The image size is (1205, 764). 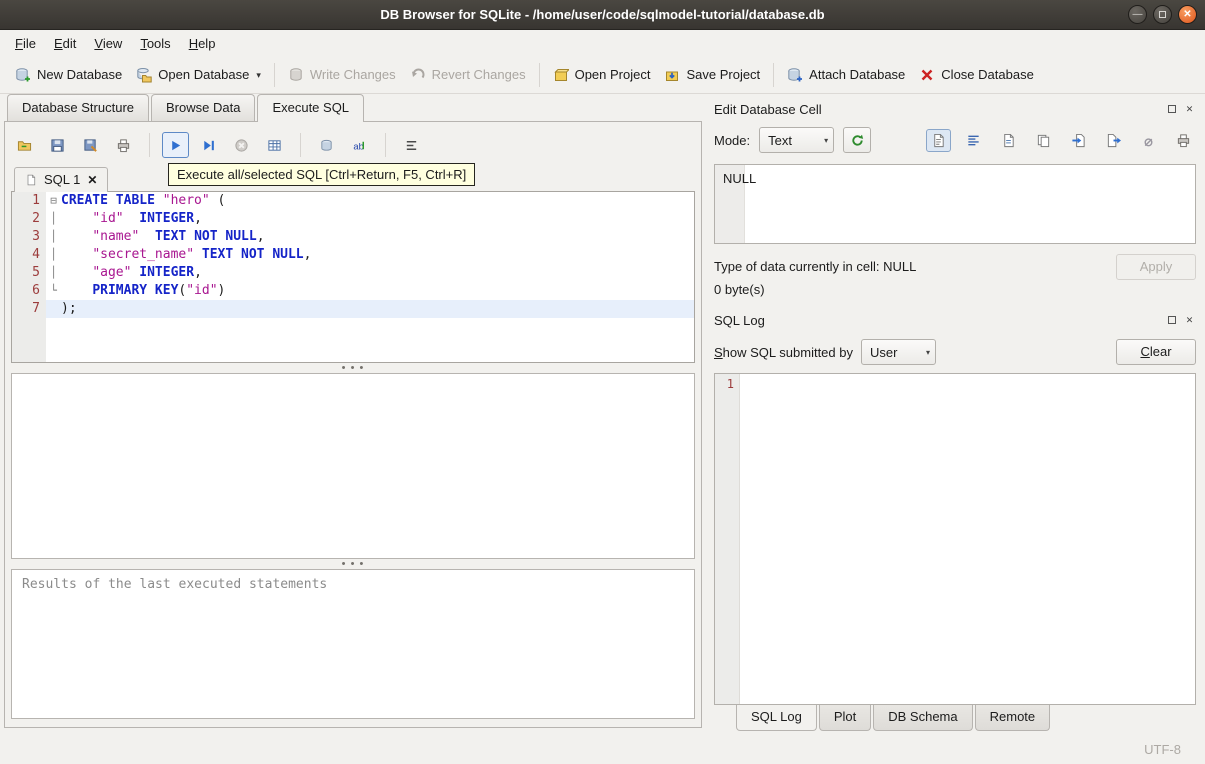 I want to click on menu-help: Help, so click(x=202, y=43).